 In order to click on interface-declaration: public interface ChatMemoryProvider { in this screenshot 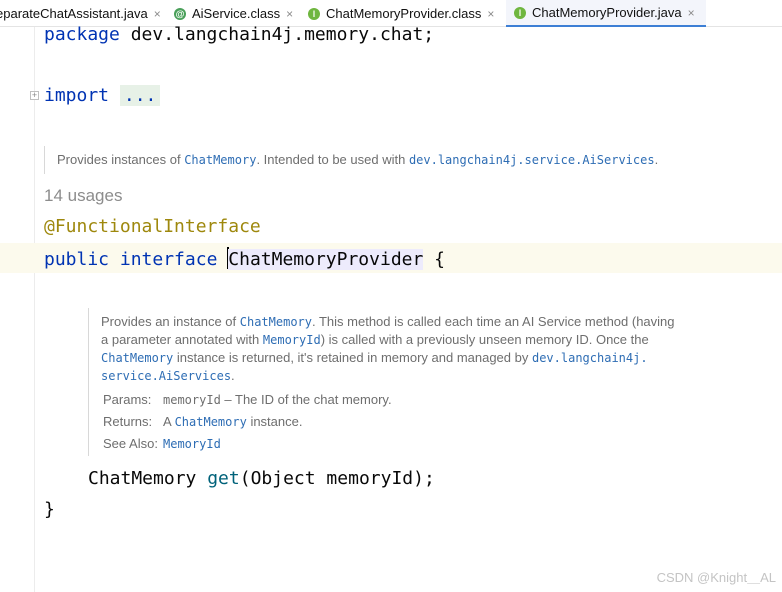, I will do `click(244, 258)`.